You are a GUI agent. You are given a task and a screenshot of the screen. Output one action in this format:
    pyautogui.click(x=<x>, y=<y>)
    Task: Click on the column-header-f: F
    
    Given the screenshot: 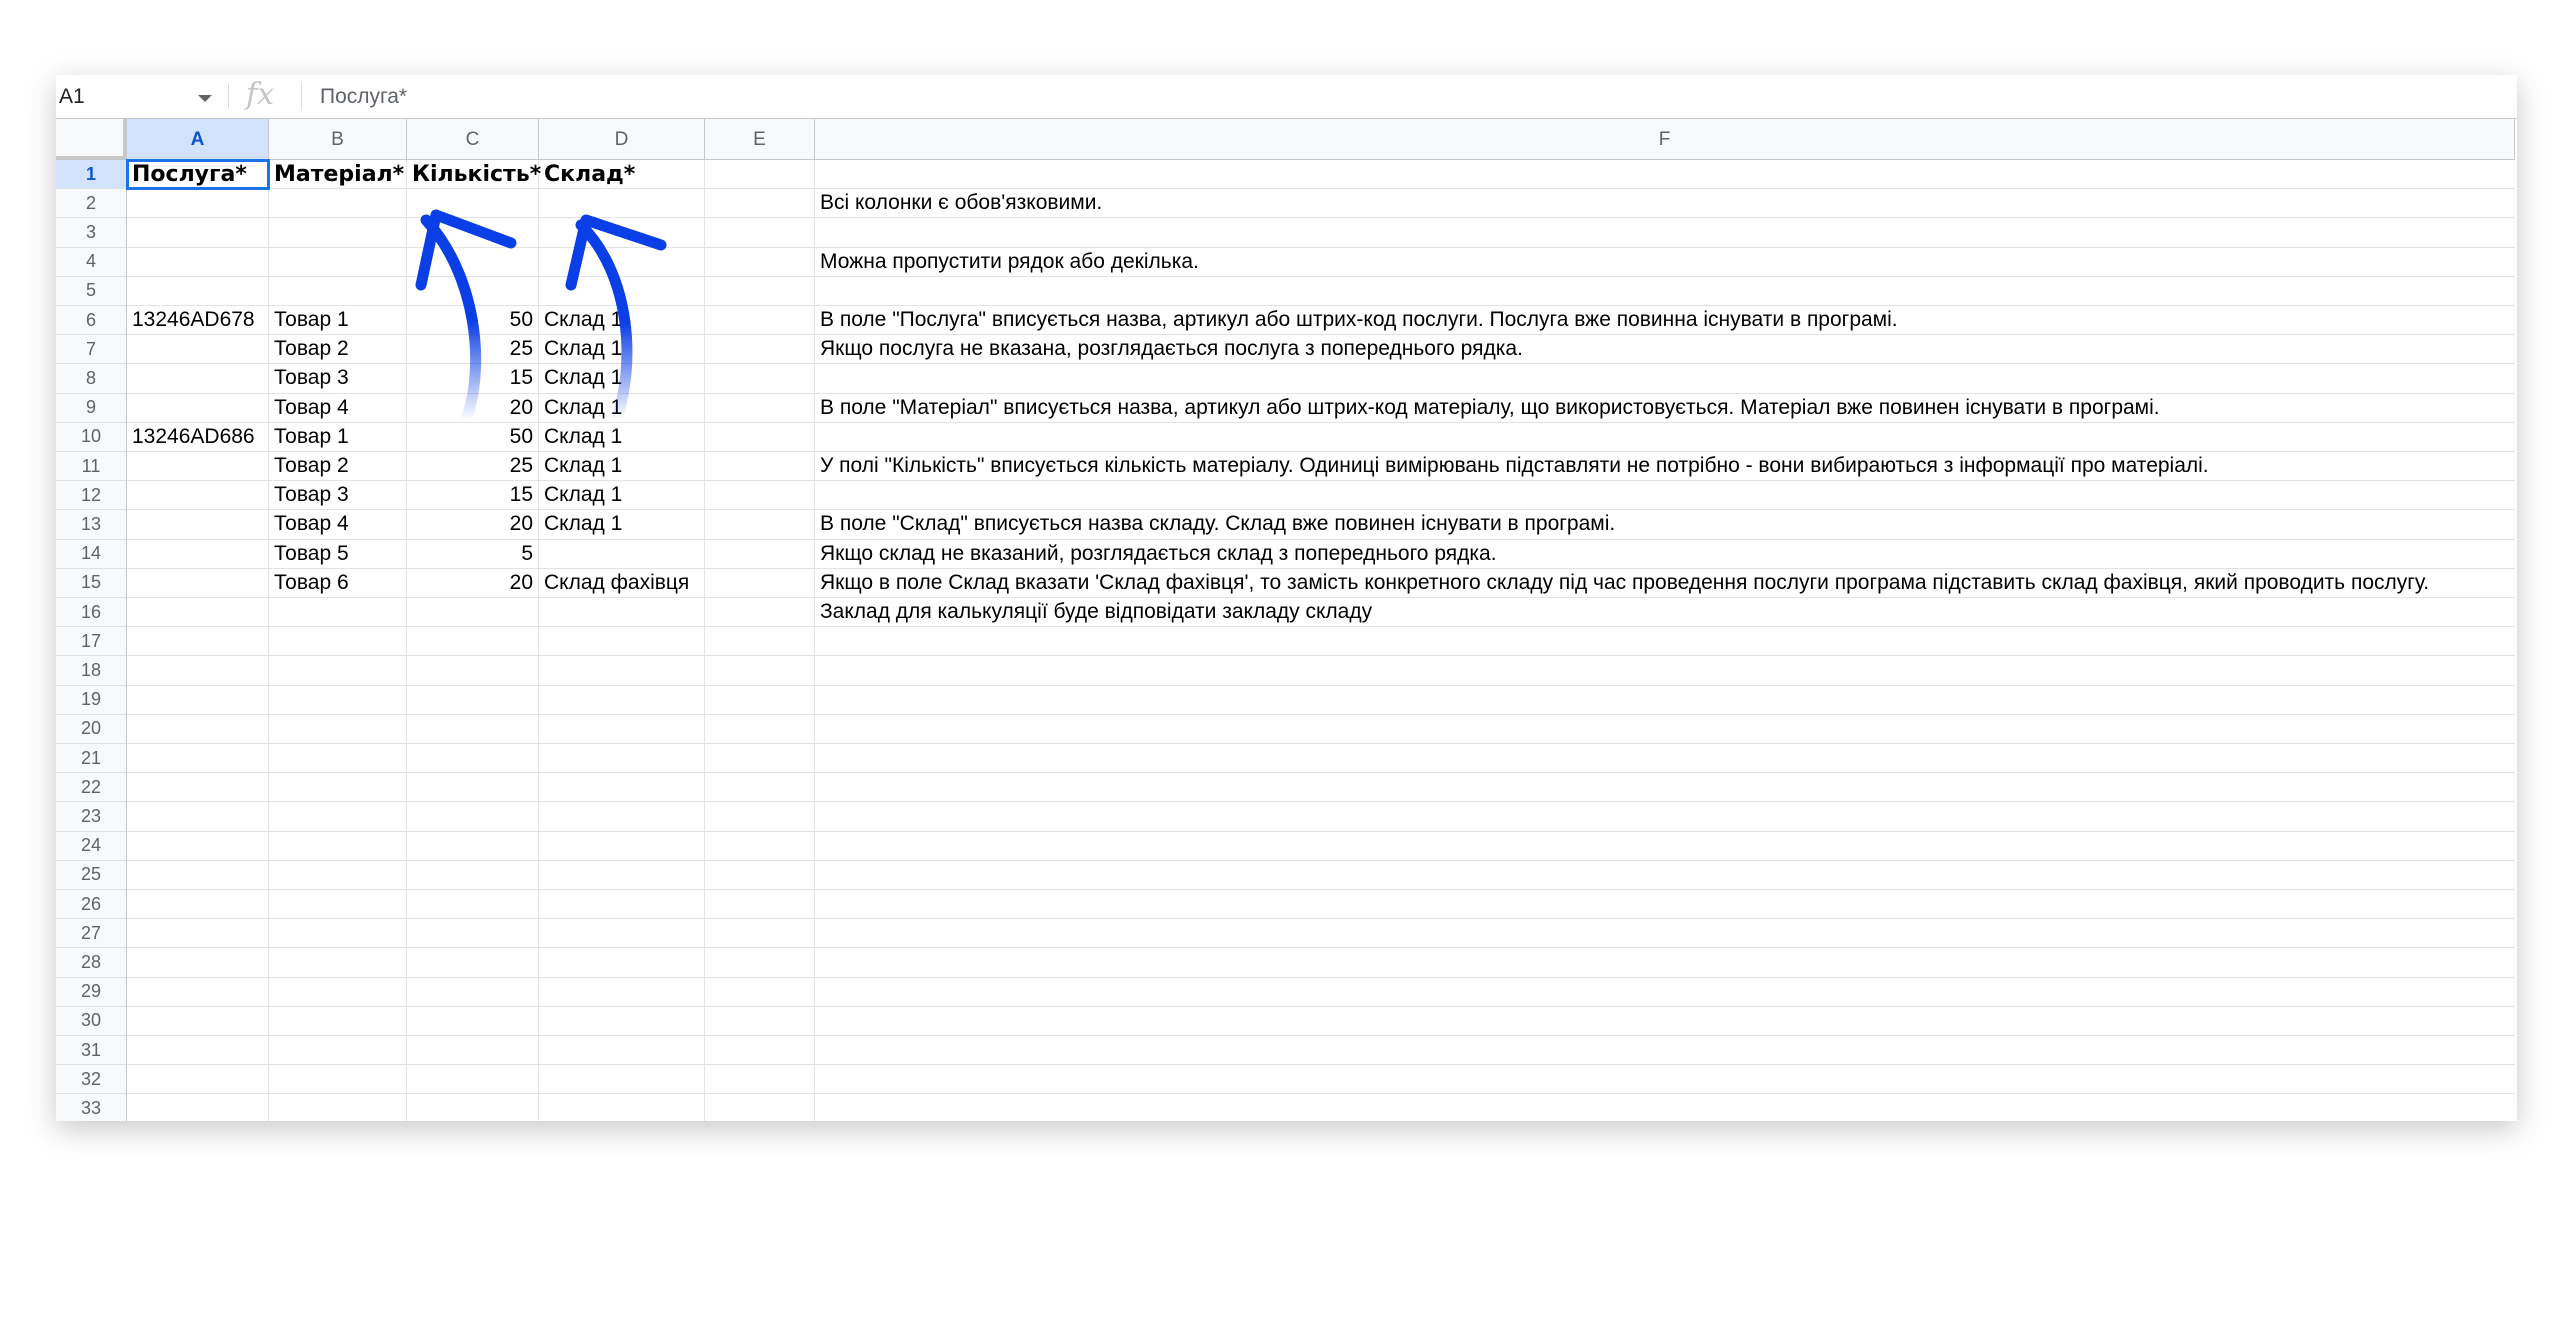 What is the action you would take?
    pyautogui.click(x=1665, y=139)
    